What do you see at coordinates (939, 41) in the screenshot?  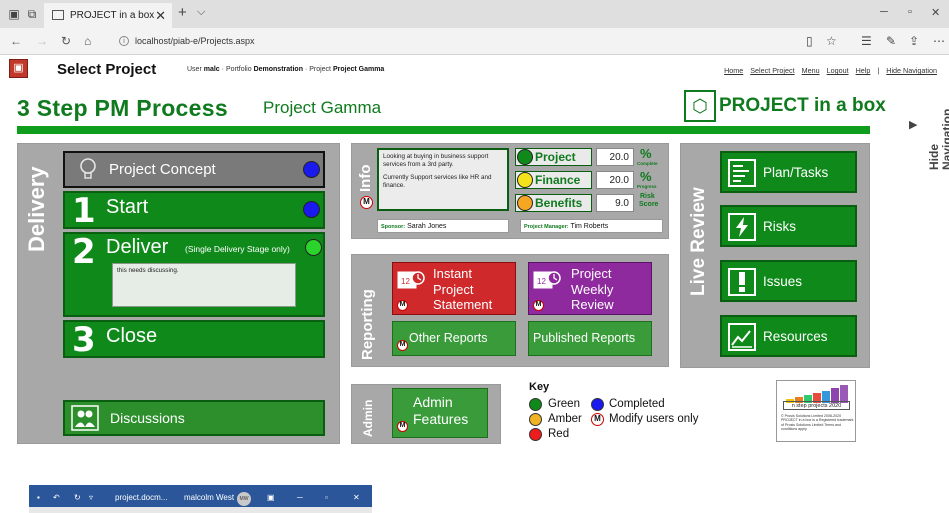 I see `more-icon: ⋯` at bounding box center [939, 41].